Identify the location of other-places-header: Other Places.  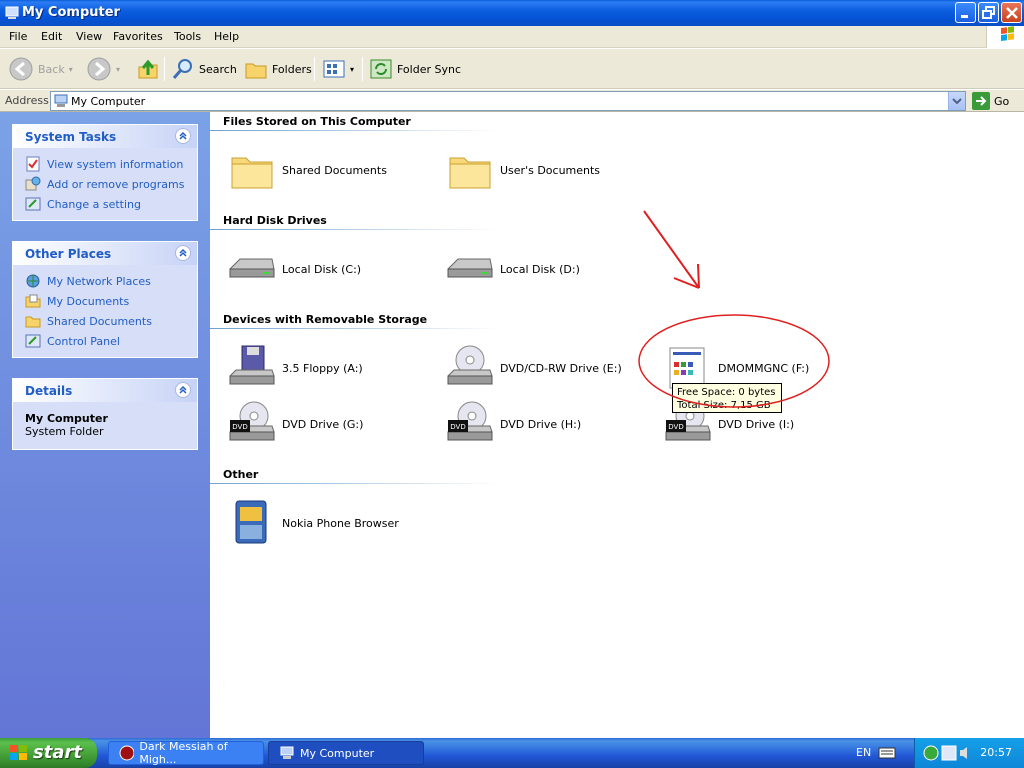
(105, 253).